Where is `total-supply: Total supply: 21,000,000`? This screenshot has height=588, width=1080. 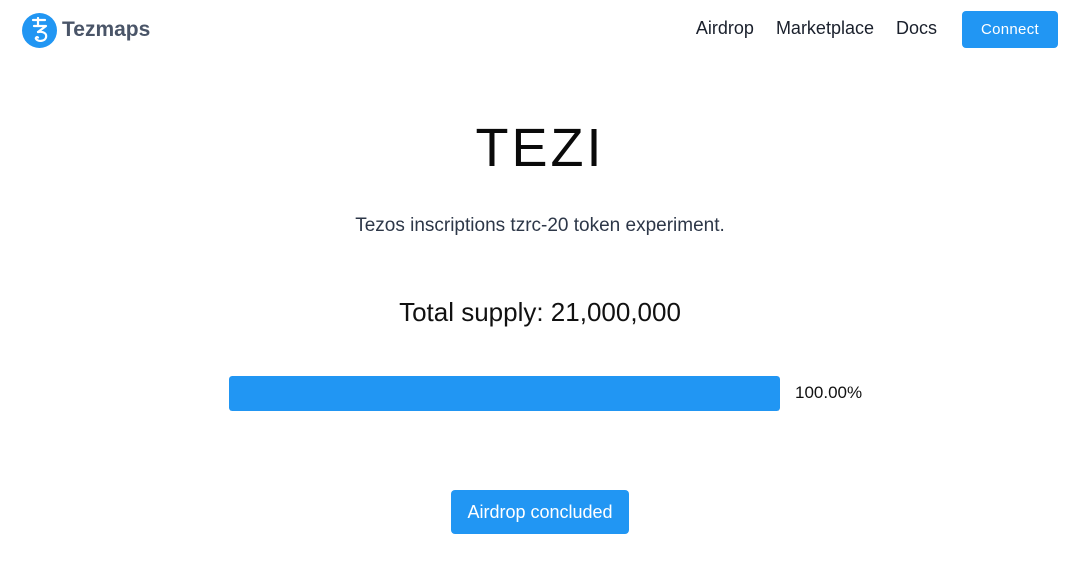 total-supply: Total supply: 21,000,000 is located at coordinates (540, 312).